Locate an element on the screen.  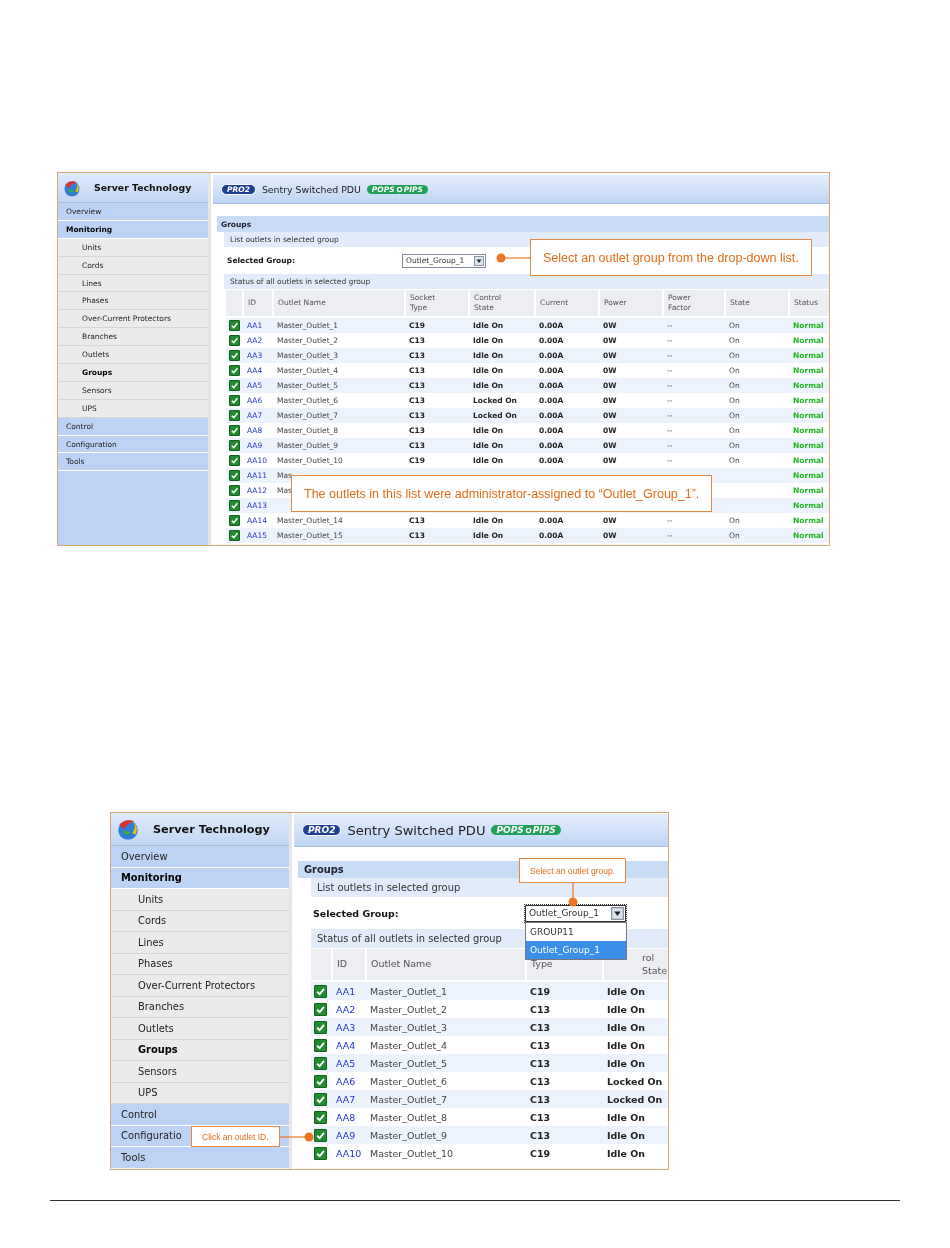
sidebar-item: UPS is located at coordinates (200, 1093).